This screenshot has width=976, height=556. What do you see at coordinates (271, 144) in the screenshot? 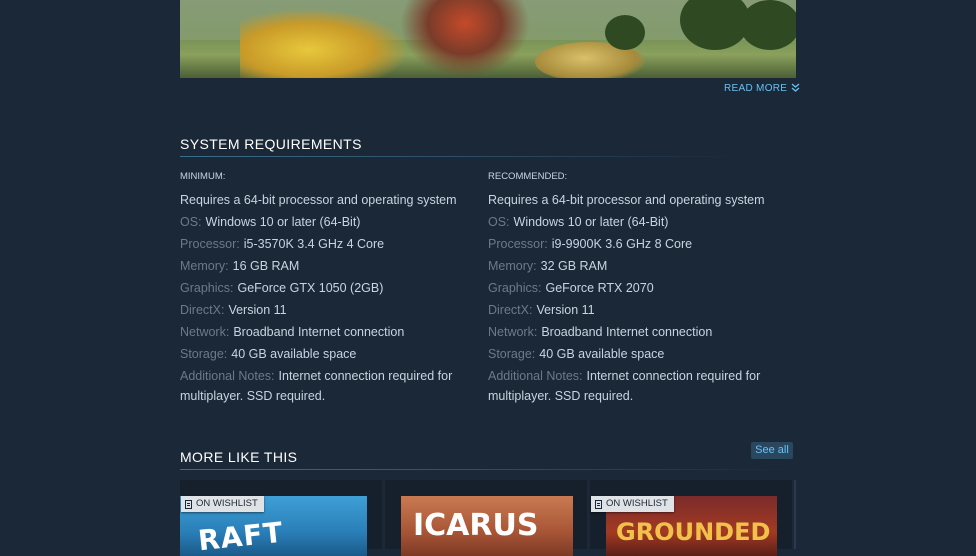
I see `system-requirements-title: SYSTEM REQUIREMENTS` at bounding box center [271, 144].